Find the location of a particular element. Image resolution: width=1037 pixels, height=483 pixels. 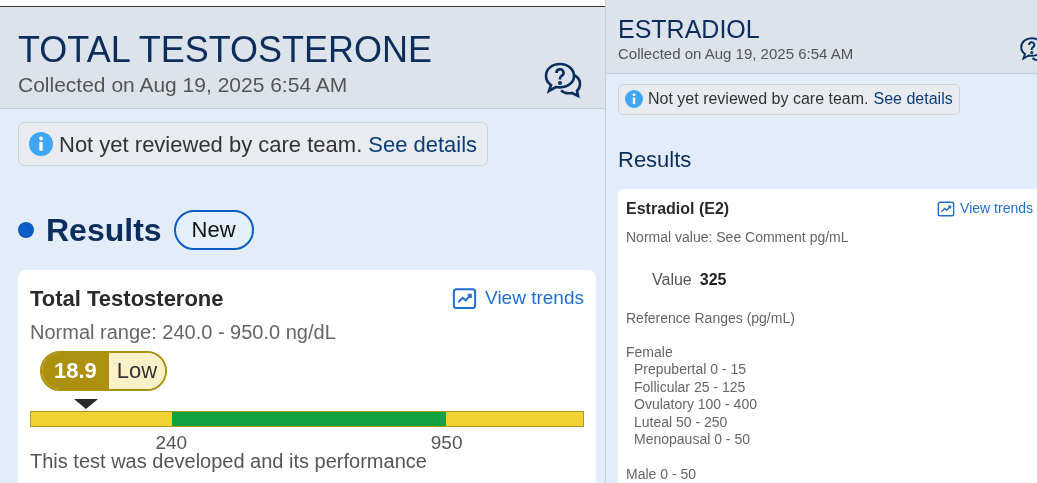

reference-range: Follicular 25 - 125 is located at coordinates (690, 387).